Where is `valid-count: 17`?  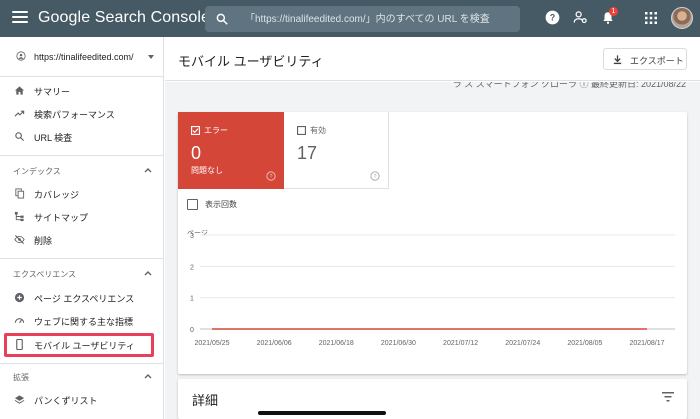 valid-count: 17 is located at coordinates (307, 153).